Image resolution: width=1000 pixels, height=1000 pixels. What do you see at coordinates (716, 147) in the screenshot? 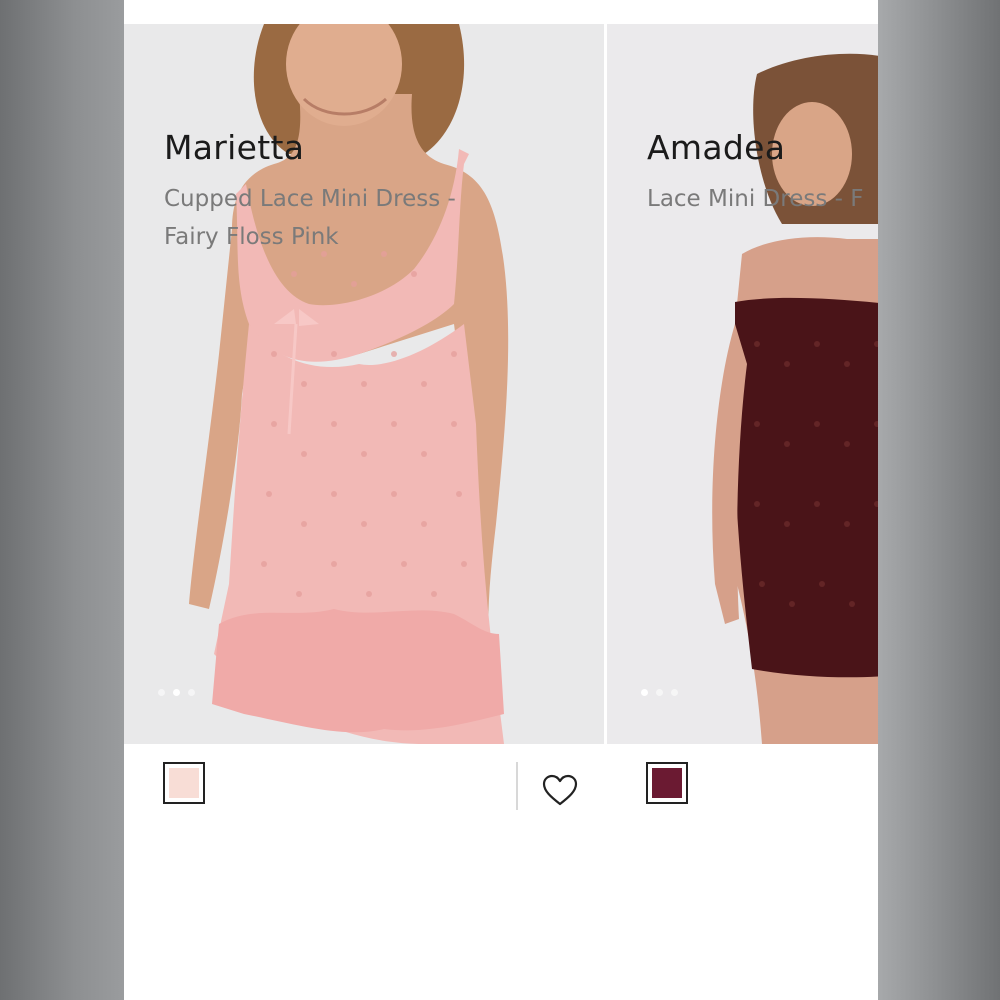
I see `product-name: Amadea` at bounding box center [716, 147].